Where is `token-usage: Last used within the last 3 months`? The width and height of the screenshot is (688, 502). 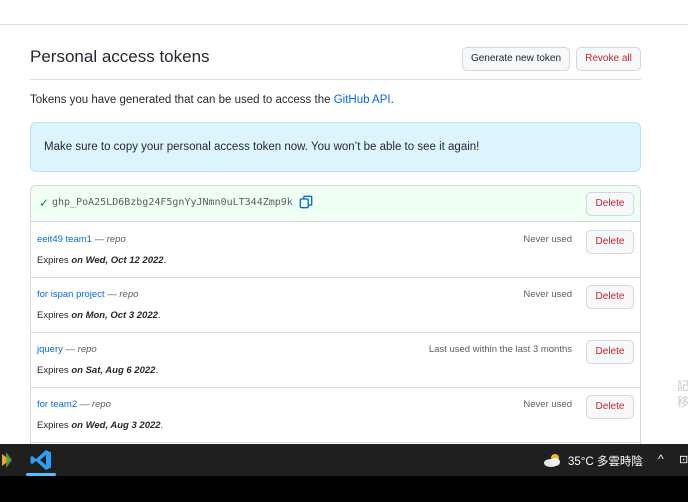
token-usage: Last used within the last 3 months is located at coordinates (500, 349).